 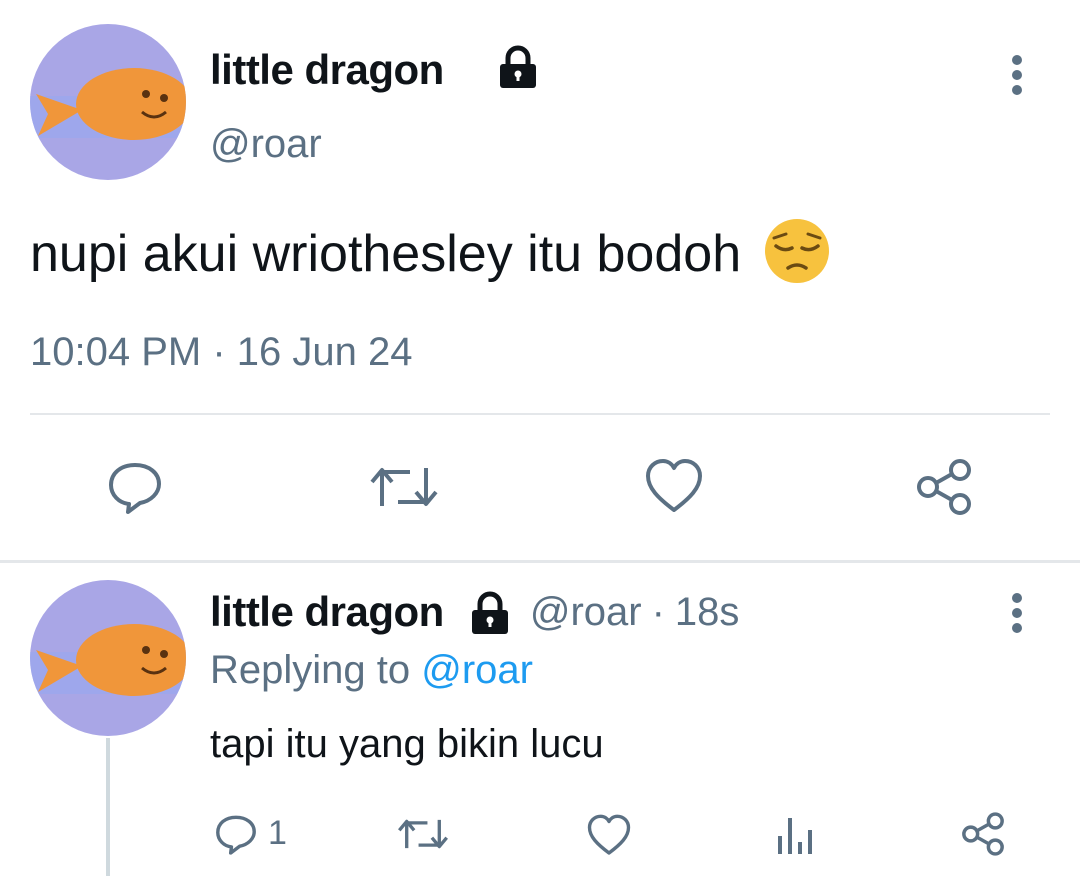 I want to click on pensive-emoji-icon, so click(x=797, y=257).